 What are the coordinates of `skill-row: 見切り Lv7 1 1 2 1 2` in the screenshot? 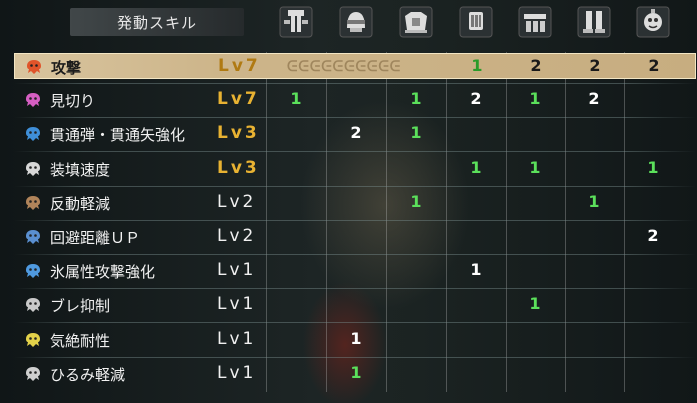 It's located at (355, 100).